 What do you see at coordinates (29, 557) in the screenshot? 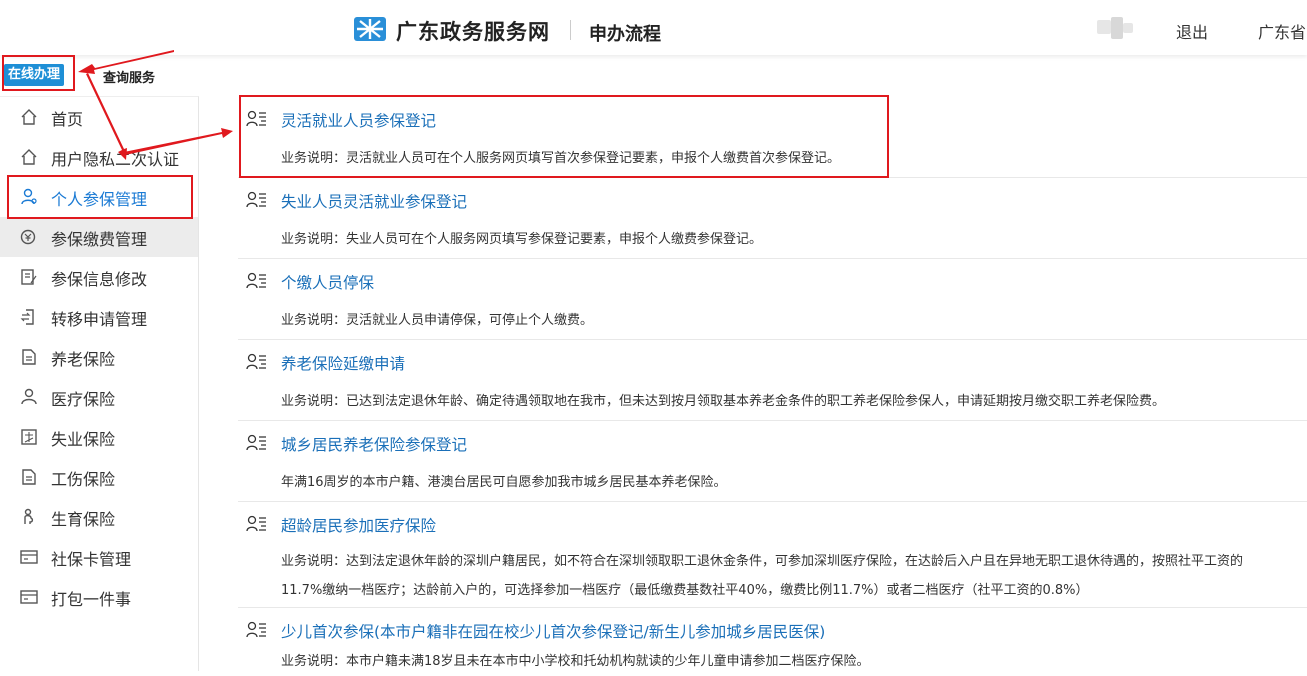
I see `card-icon` at bounding box center [29, 557].